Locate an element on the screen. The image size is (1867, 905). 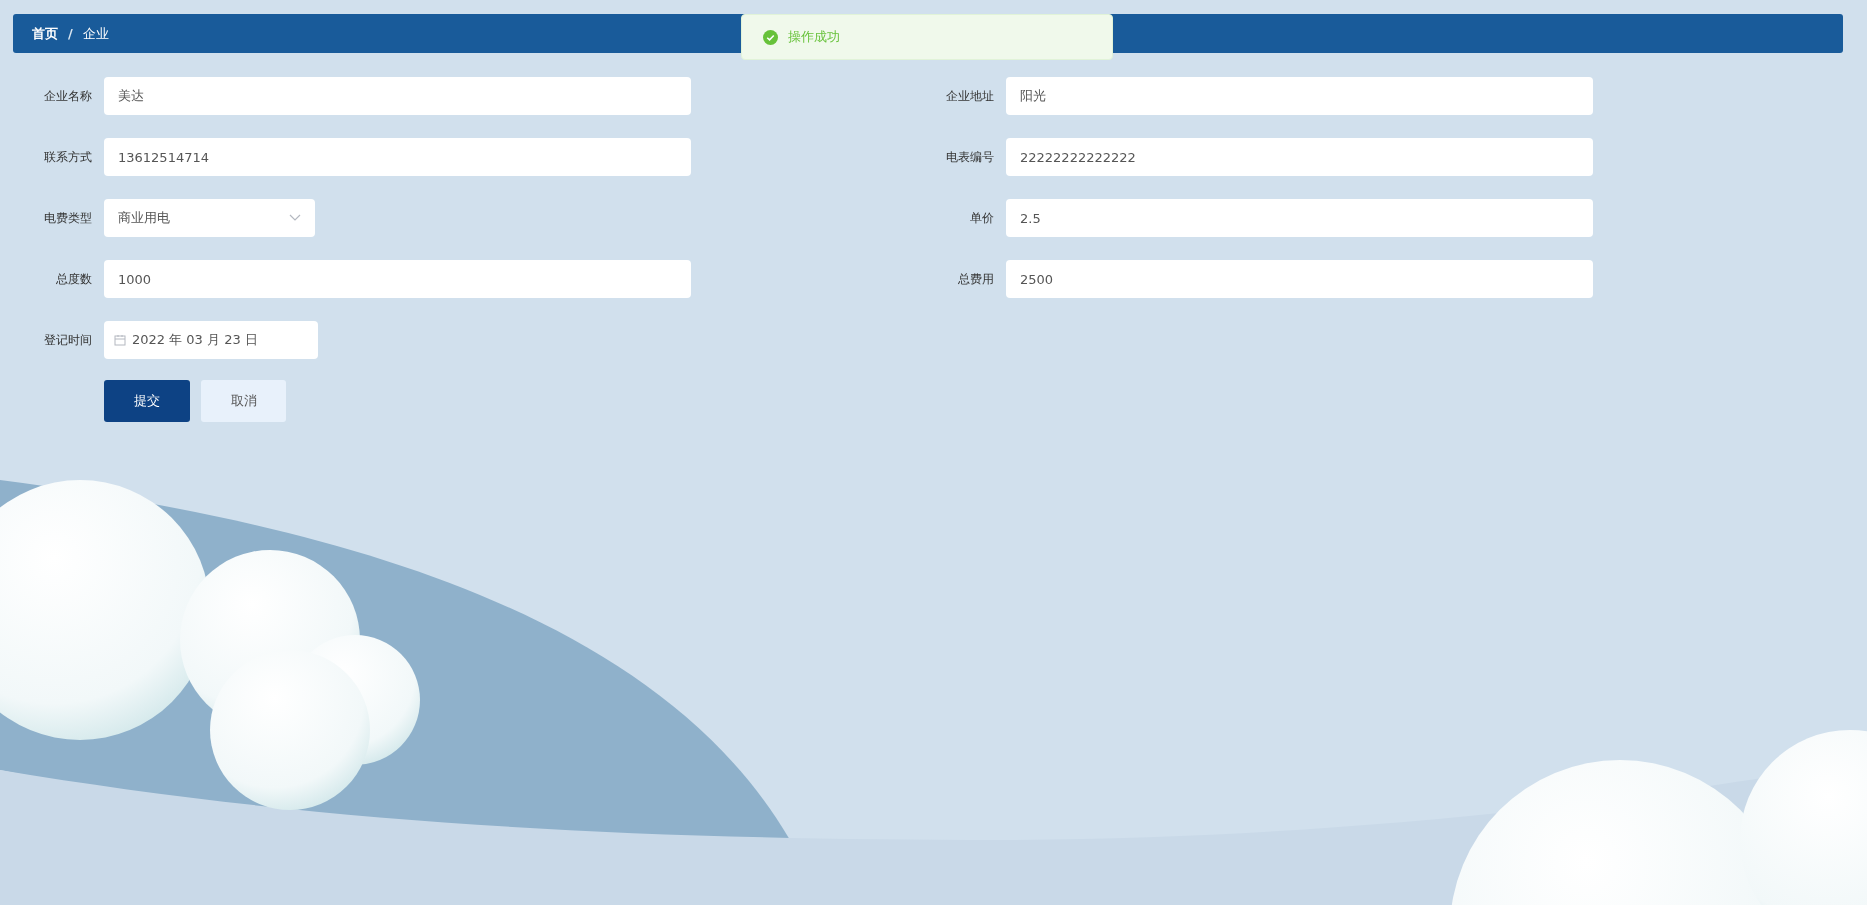
field-label: 电费类型 is located at coordinates (67, 218).